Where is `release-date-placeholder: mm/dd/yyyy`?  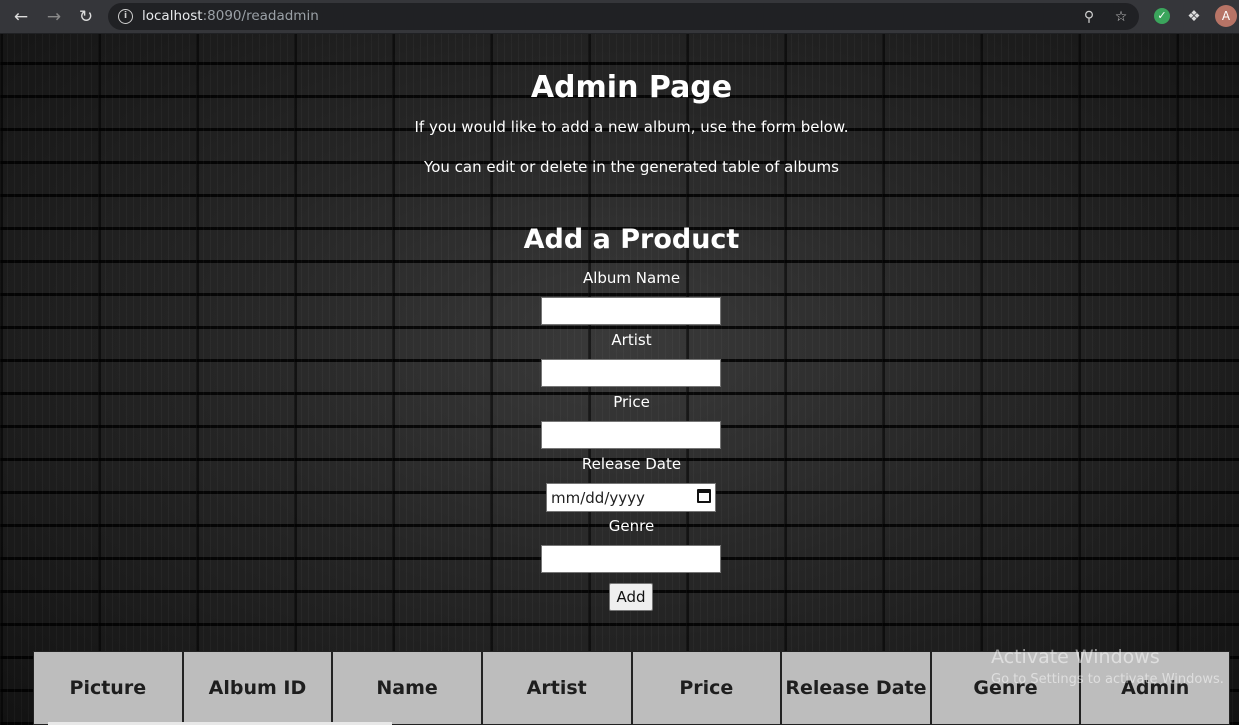
release-date-placeholder: mm/dd/yyyy is located at coordinates (598, 498).